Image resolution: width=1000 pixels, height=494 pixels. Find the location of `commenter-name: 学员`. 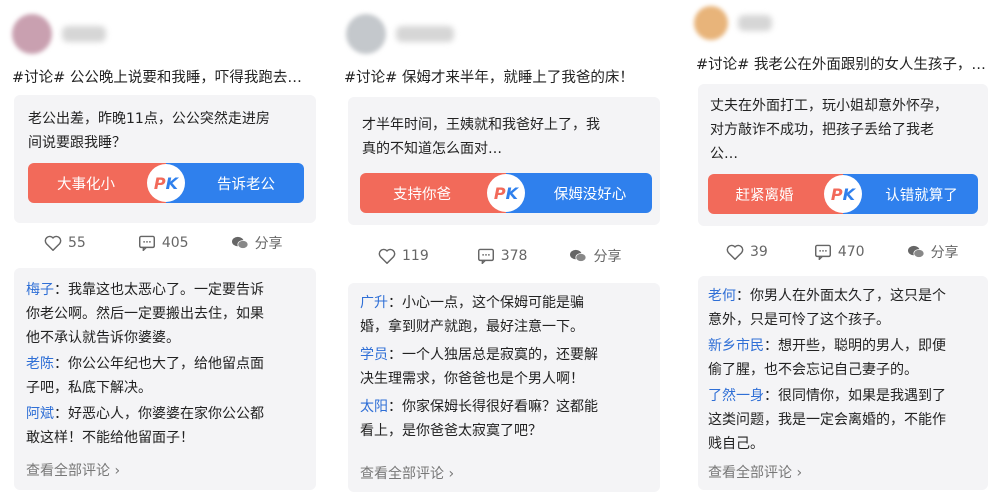

commenter-name: 学员 is located at coordinates (374, 355).